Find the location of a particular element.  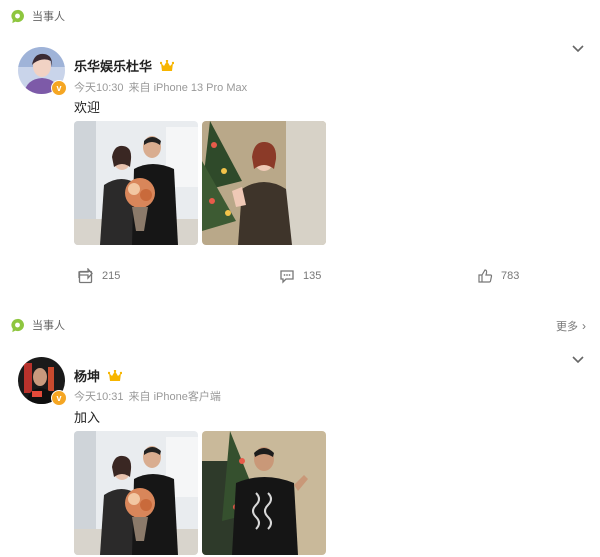

repost-icon is located at coordinates (85, 276).